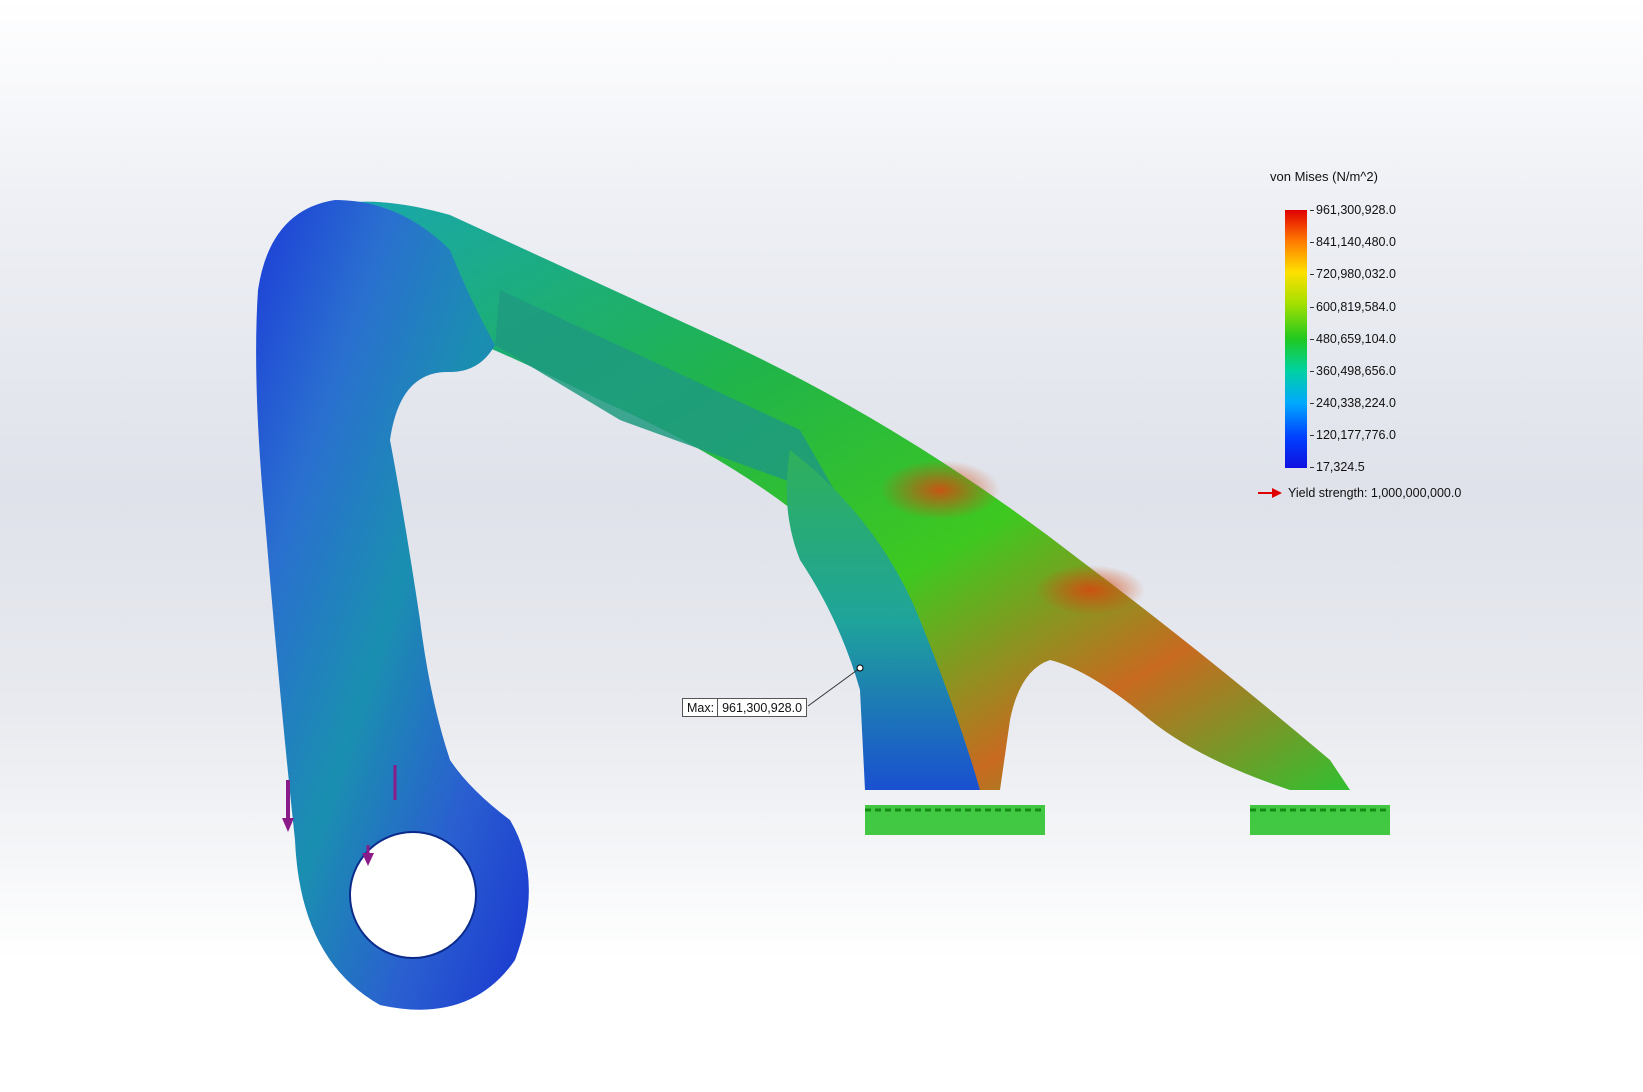 This screenshot has height=1092, width=1643. What do you see at coordinates (1127, 820) in the screenshot?
I see `fixed-geometry-fixture` at bounding box center [1127, 820].